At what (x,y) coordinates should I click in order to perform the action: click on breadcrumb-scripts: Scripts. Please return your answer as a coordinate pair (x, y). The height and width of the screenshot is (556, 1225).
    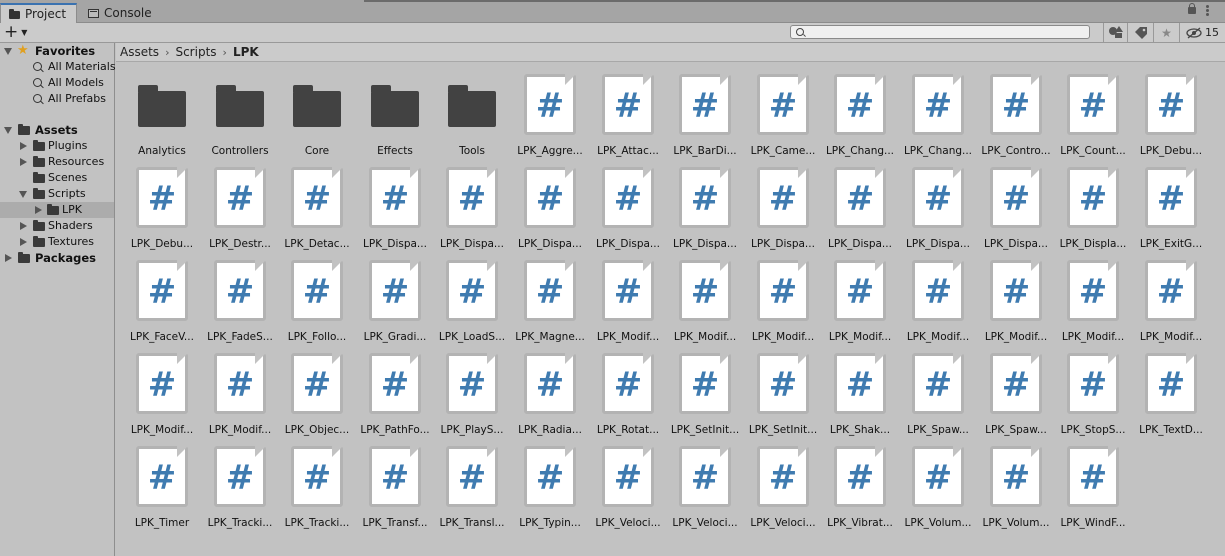
    Looking at the image, I should click on (195, 52).